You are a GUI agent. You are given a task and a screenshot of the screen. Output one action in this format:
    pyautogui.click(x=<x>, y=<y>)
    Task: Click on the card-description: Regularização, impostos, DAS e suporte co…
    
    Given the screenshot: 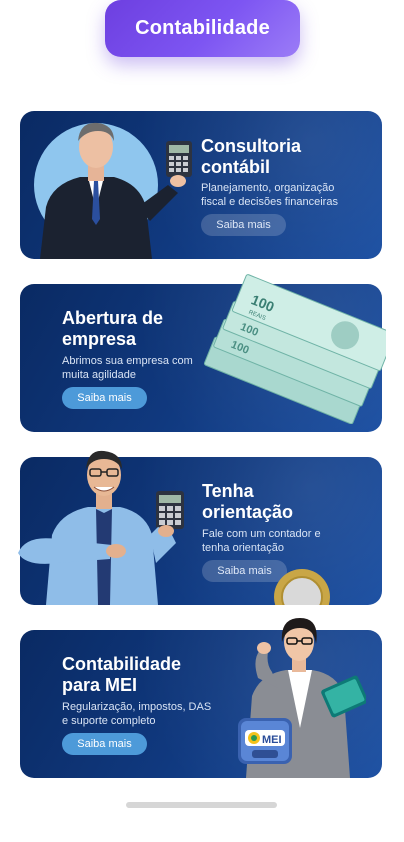 What is the action you would take?
    pyautogui.click(x=137, y=714)
    